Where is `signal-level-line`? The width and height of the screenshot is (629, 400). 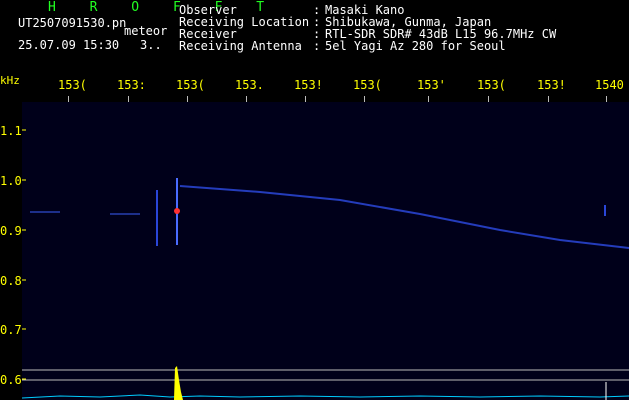 signal-level-line is located at coordinates (325, 396).